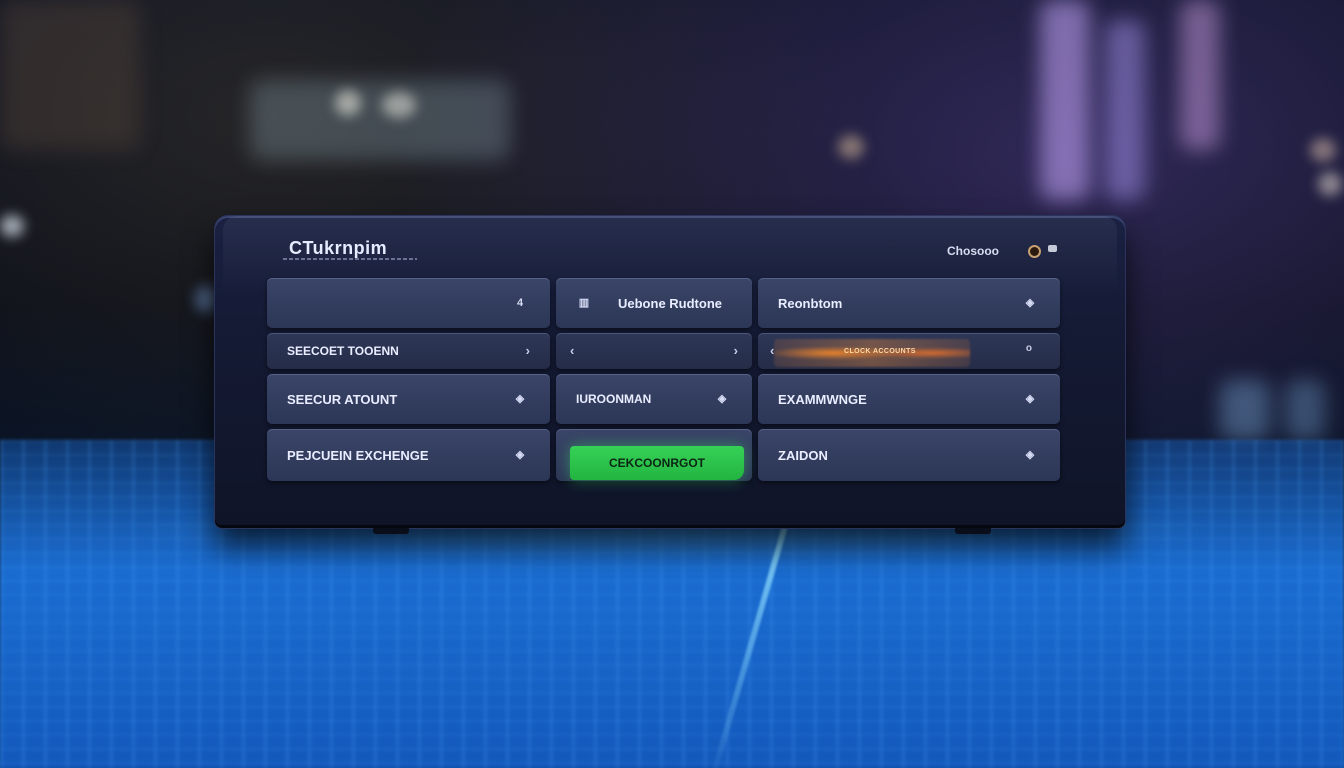 The height and width of the screenshot is (768, 1344). Describe the element at coordinates (342, 399) in the screenshot. I see `grid-button-label: SEECUR ATOUNT` at that location.